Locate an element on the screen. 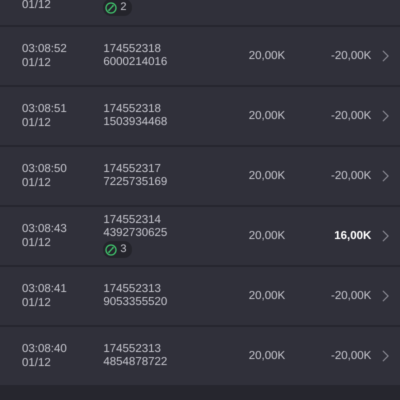 The height and width of the screenshot is (400, 400). order-number: 174552314 is located at coordinates (132, 220).